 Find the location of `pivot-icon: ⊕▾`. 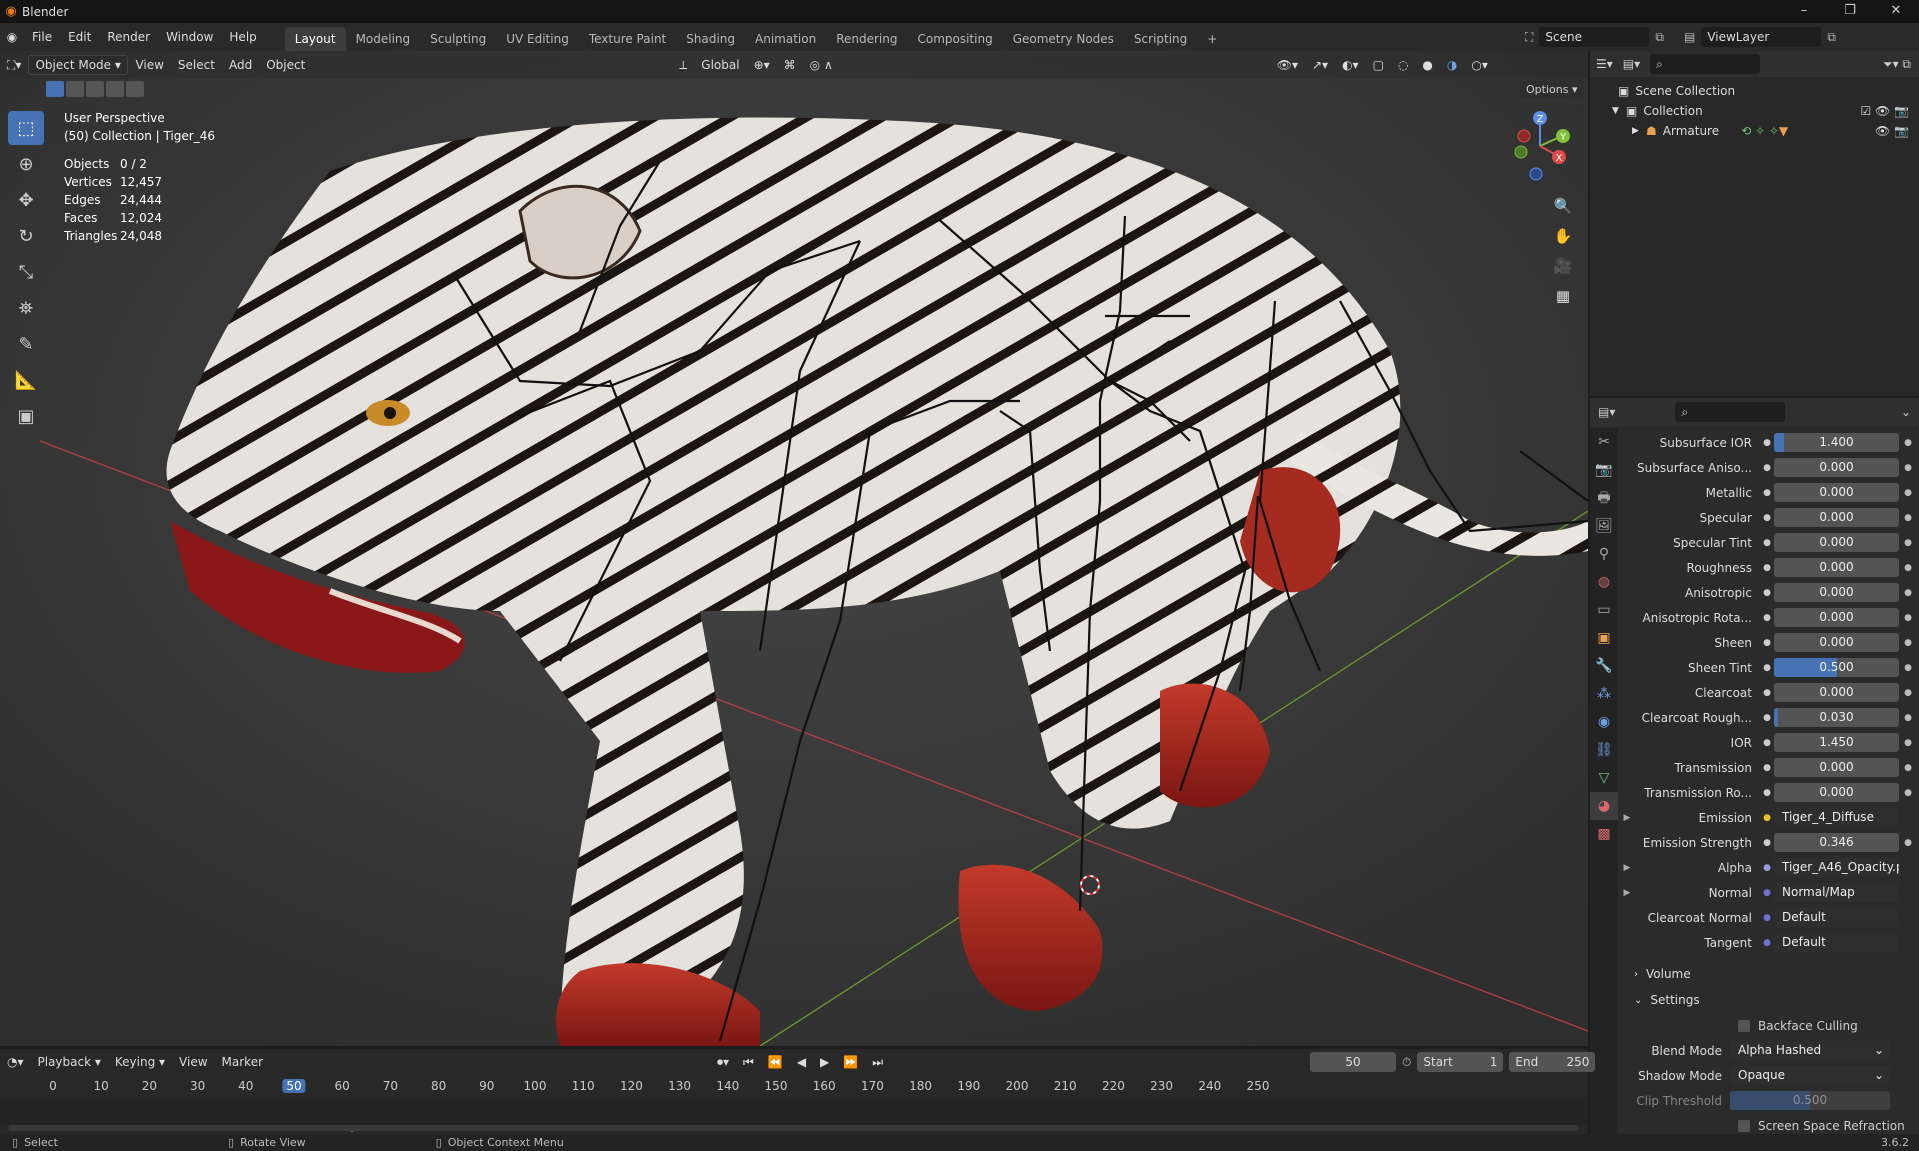

pivot-icon: ⊕▾ is located at coordinates (762, 65).